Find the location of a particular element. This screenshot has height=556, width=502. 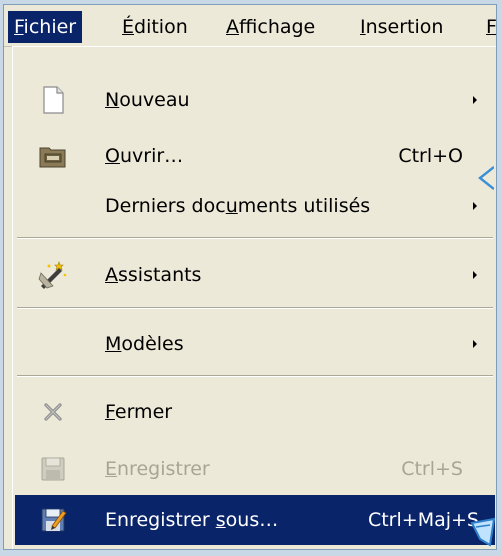

menu-item-modeles: Modèles is located at coordinates (255, 344).